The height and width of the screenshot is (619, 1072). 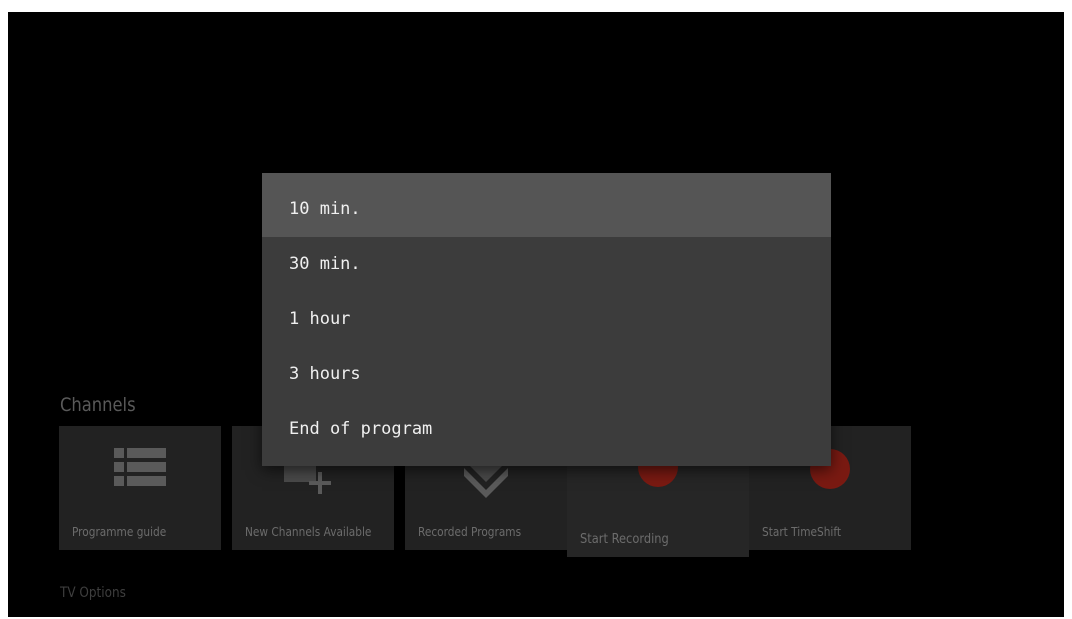 I want to click on programme-guide-card: Programme guide, so click(x=140, y=488).